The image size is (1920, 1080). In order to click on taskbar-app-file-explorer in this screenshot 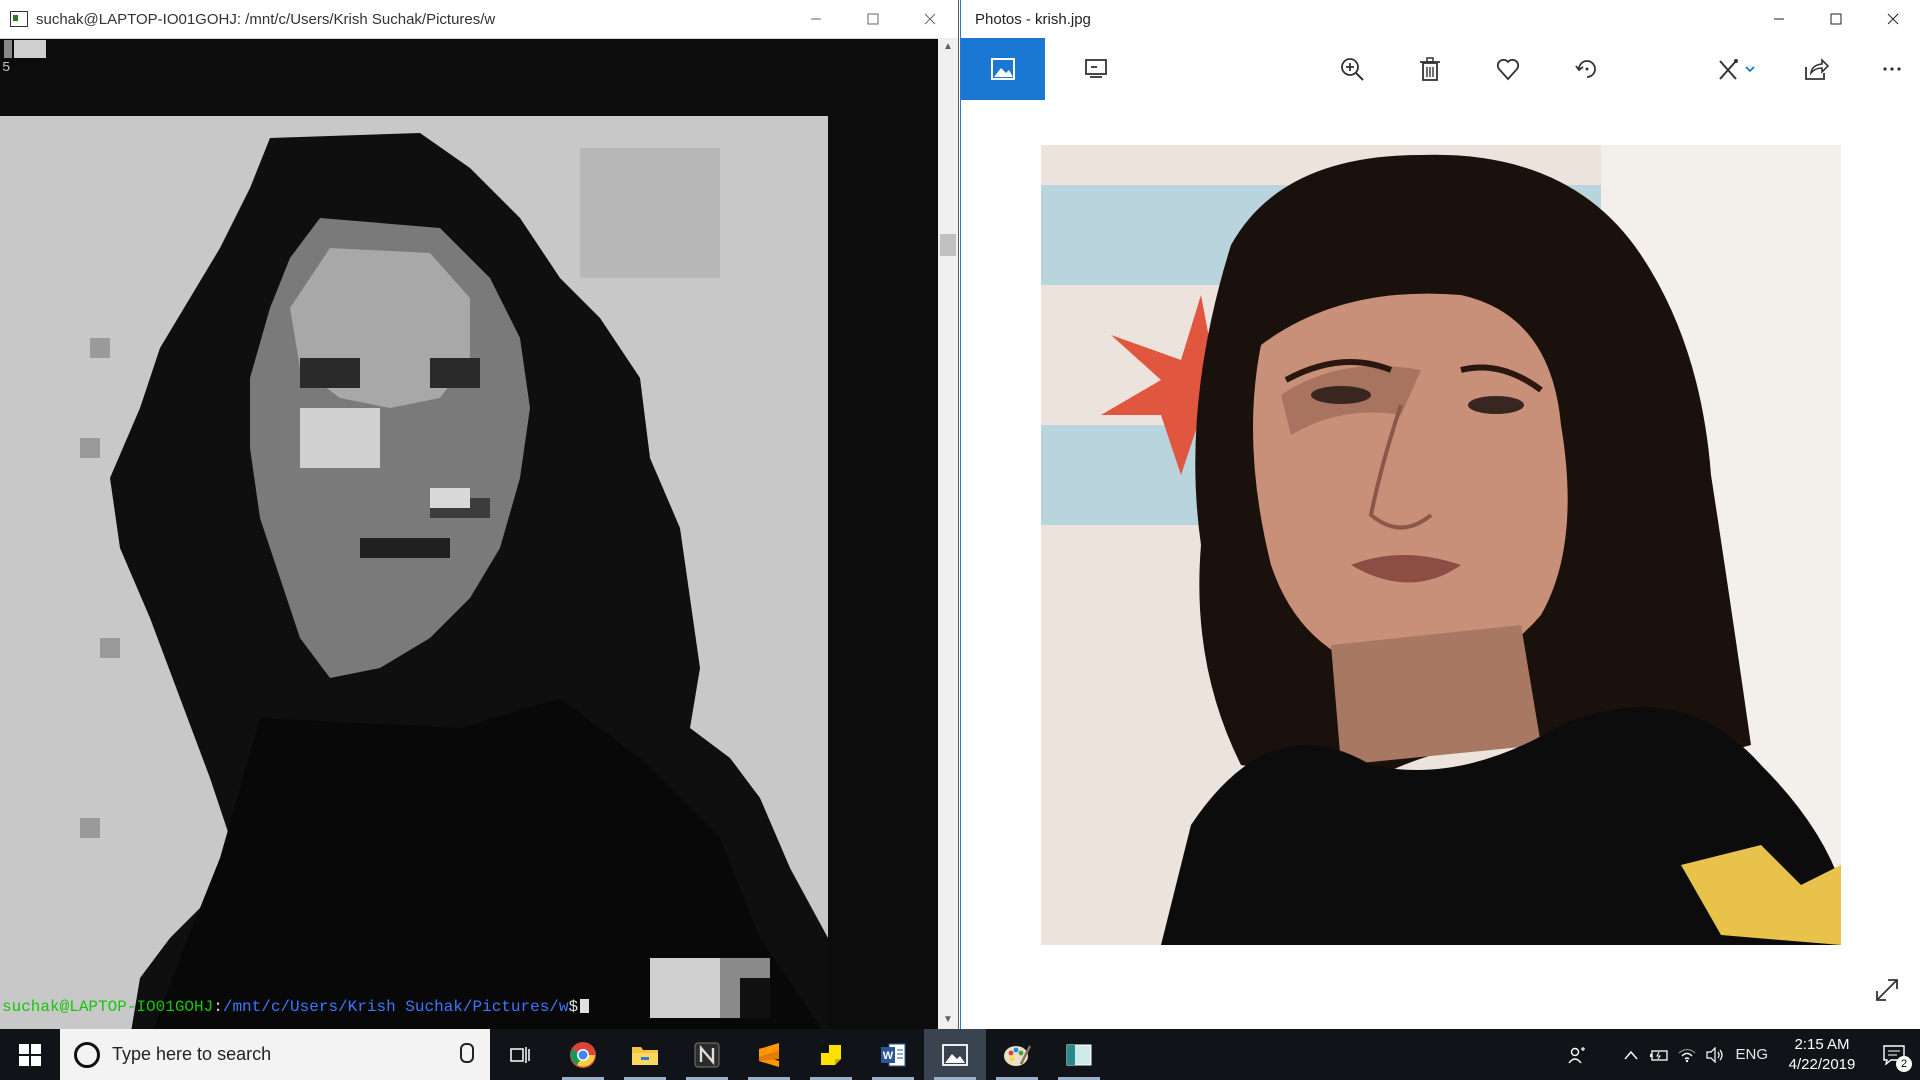, I will do `click(645, 1054)`.